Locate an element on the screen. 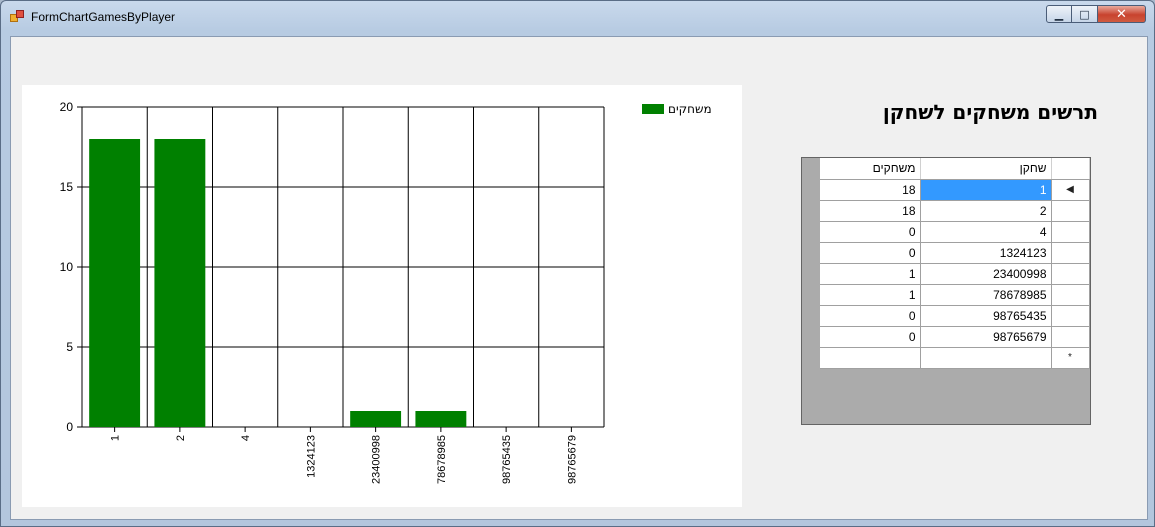 This screenshot has width=1155, height=527. maximize-icon: □ is located at coordinates (1084, 14).